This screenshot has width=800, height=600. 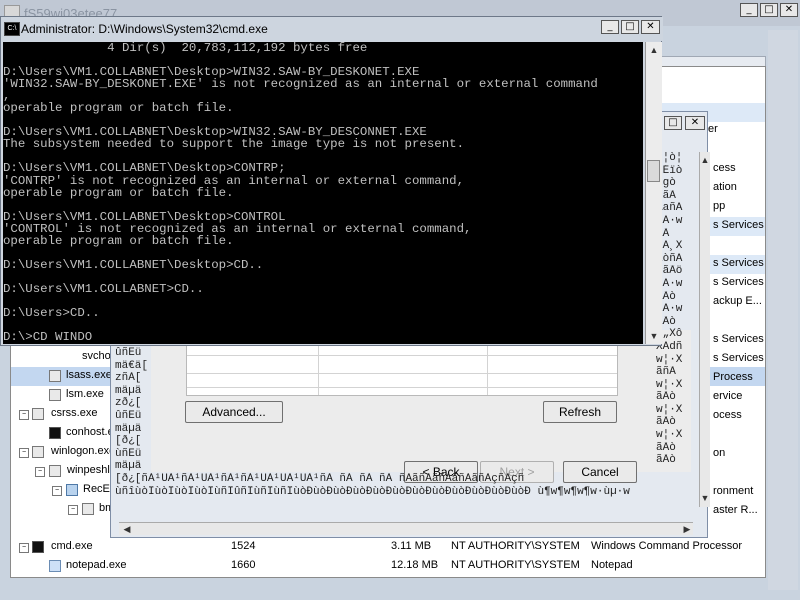 What do you see at coordinates (185, 48) in the screenshot?
I see `console-line: 4 Dir(s) 20,783,112,192 bytes free` at bounding box center [185, 48].